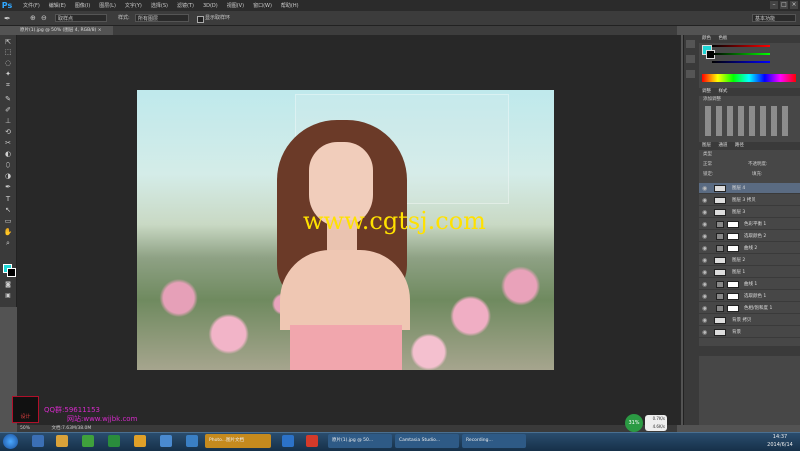 Image resolution: width=800 pixels, height=451 pixels. What do you see at coordinates (8, 165) in the screenshot?
I see `gradient-tool-icon: ⬯` at bounding box center [8, 165].